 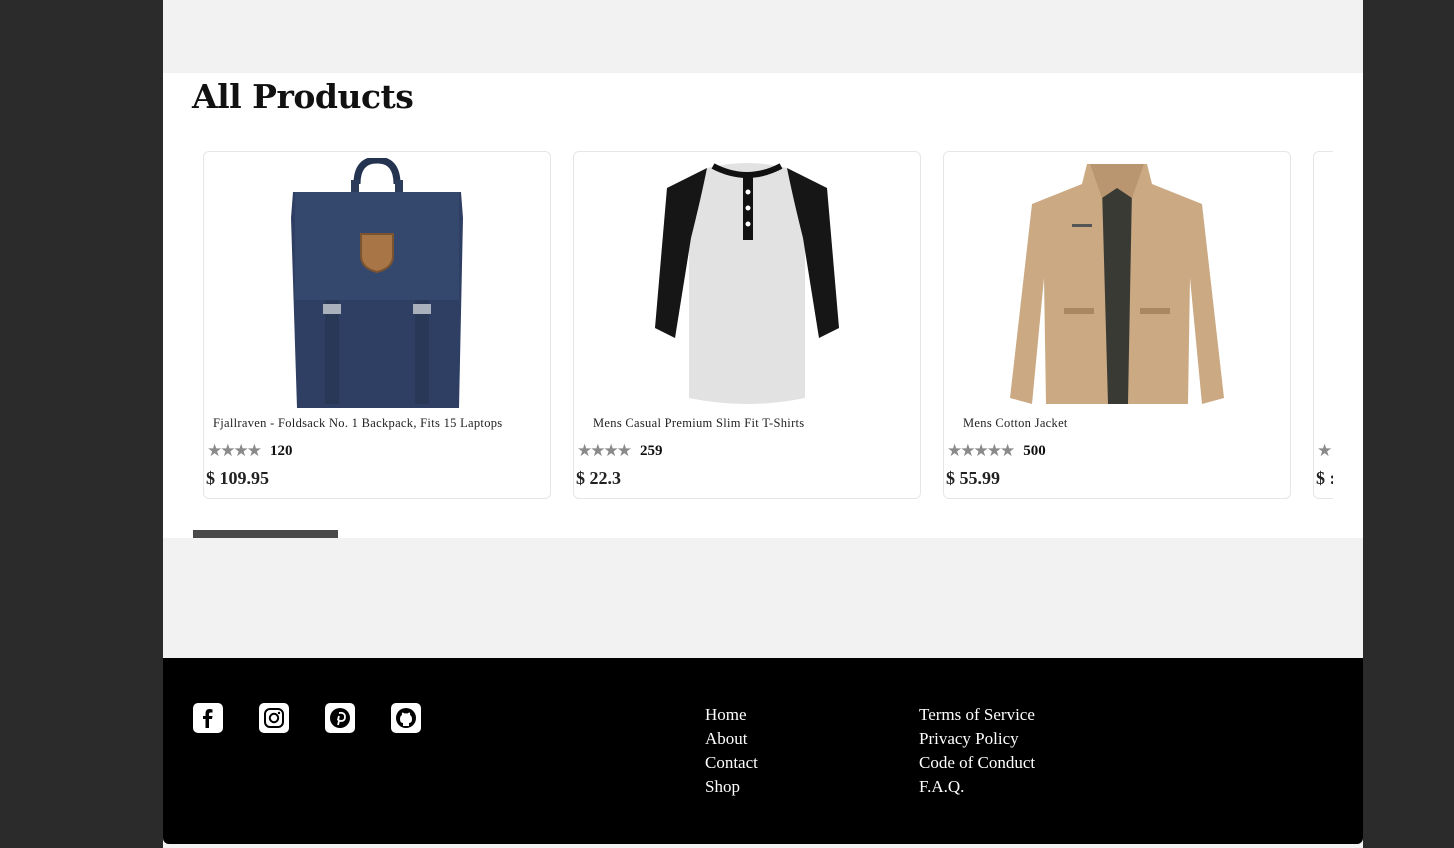 I want to click on product-rating: ★, so click(x=1325, y=451).